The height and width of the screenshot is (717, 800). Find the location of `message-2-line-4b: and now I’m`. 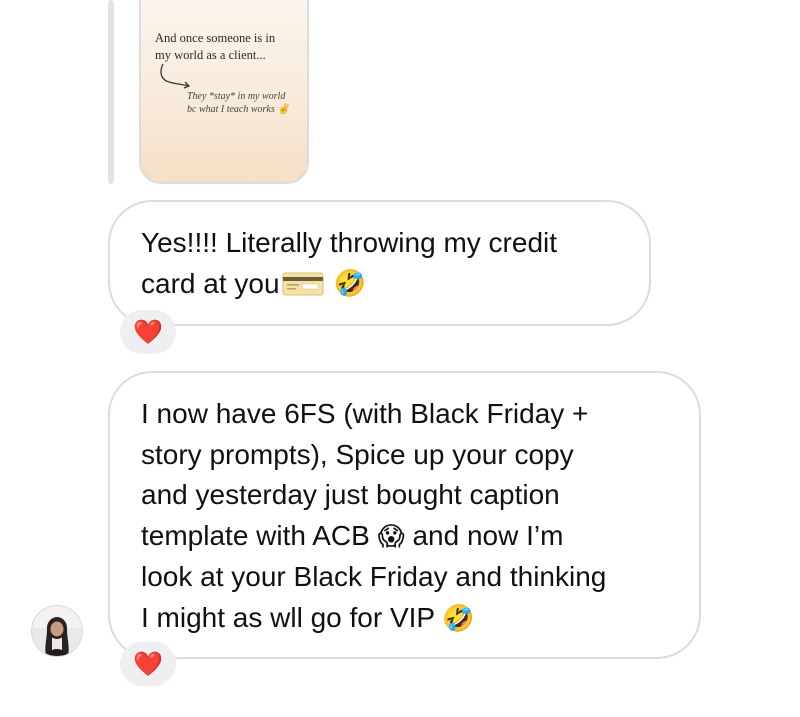

message-2-line-4b: and now I’m is located at coordinates (484, 535).